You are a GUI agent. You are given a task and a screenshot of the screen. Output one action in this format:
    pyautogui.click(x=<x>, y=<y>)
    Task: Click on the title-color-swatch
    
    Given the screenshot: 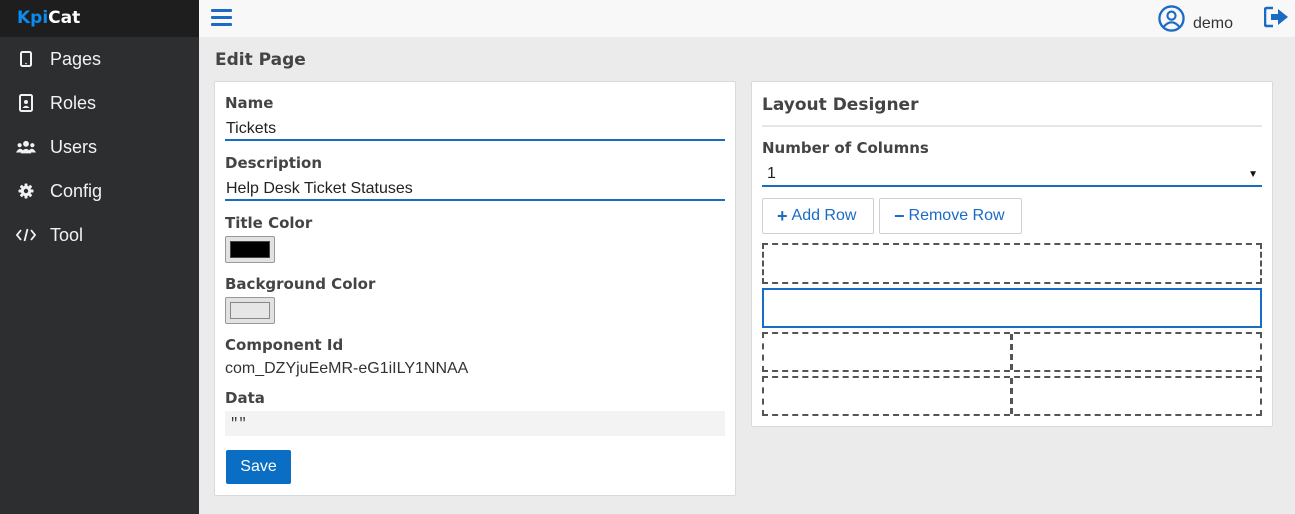 What is the action you would take?
    pyautogui.click(x=250, y=249)
    